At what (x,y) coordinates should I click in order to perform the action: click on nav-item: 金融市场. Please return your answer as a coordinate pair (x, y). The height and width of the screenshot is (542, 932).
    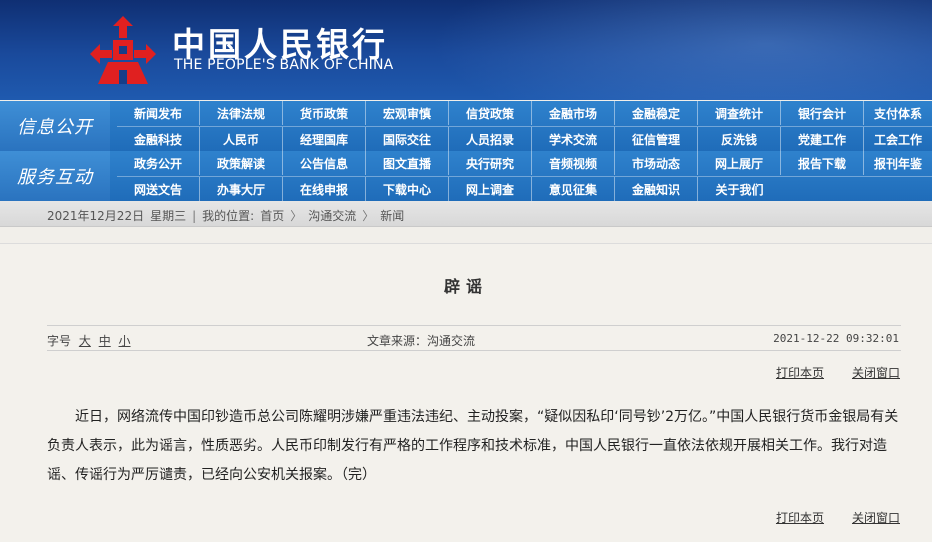
    Looking at the image, I should click on (573, 113).